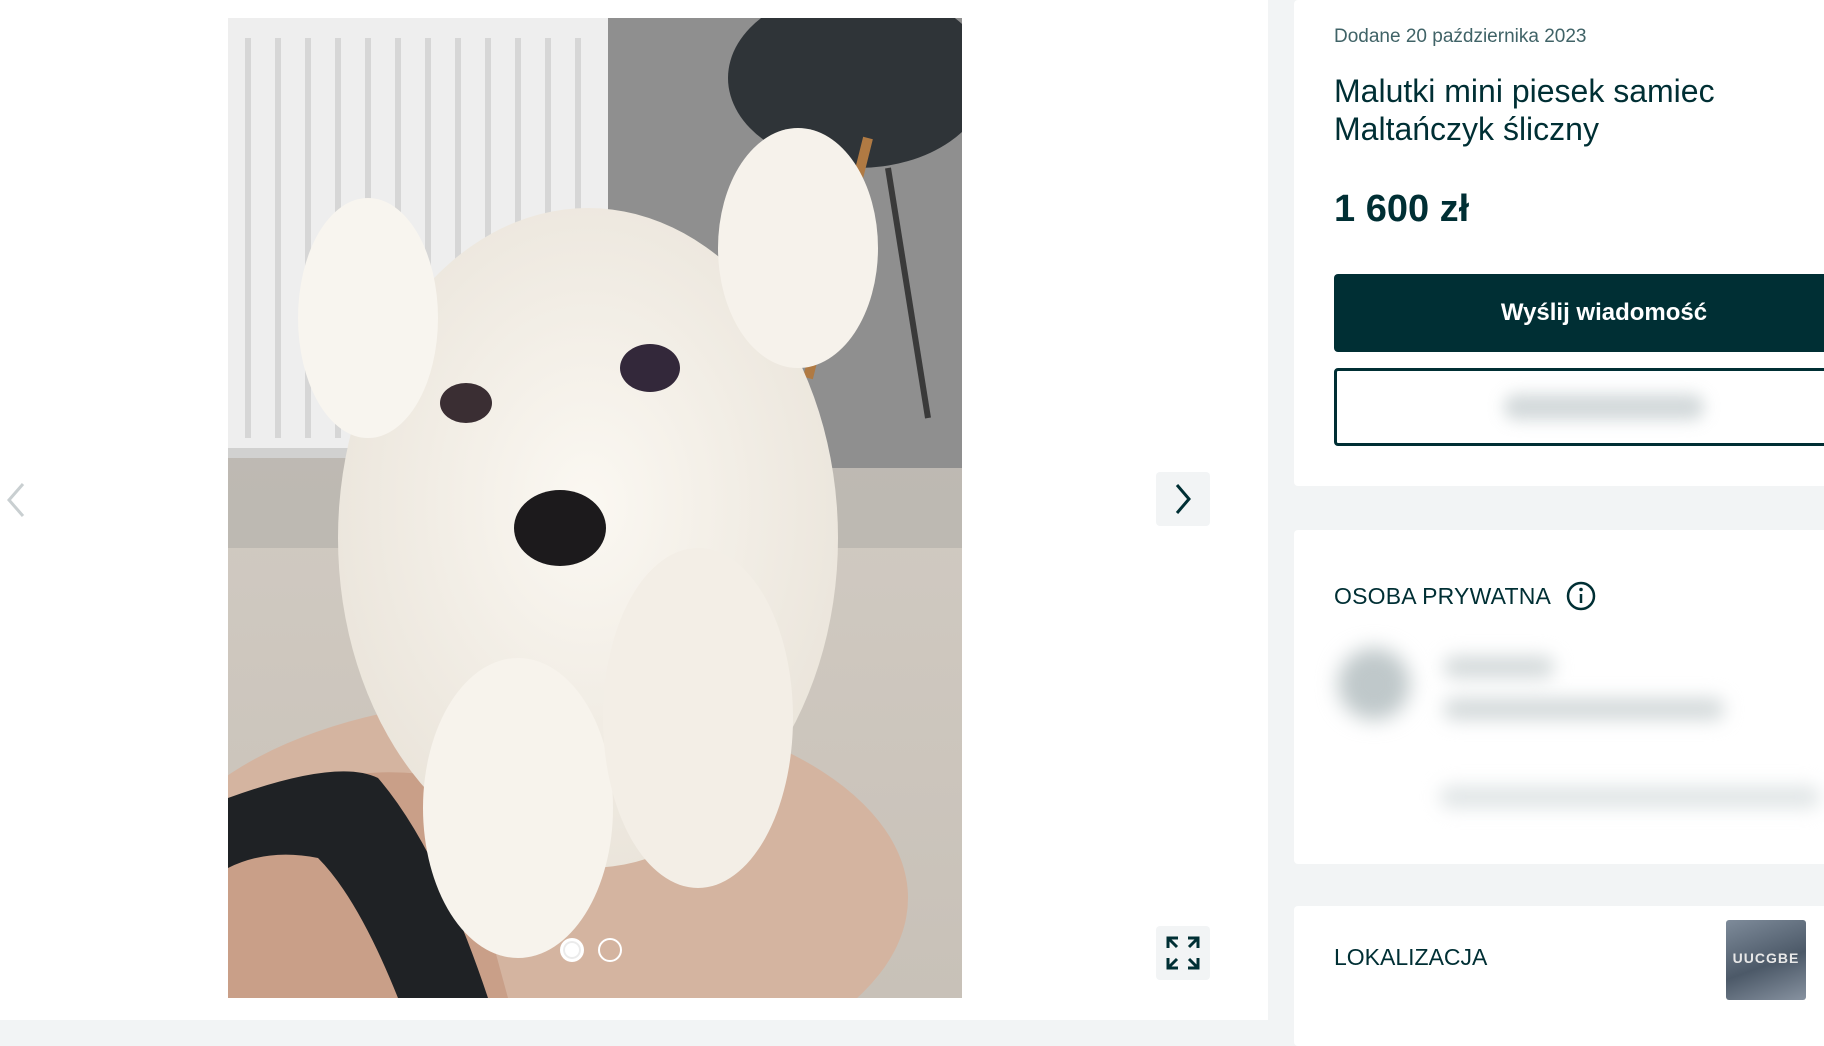 The image size is (1824, 1046). I want to click on seller-type-heading: OSOBA PRYWATNA, so click(1465, 596).